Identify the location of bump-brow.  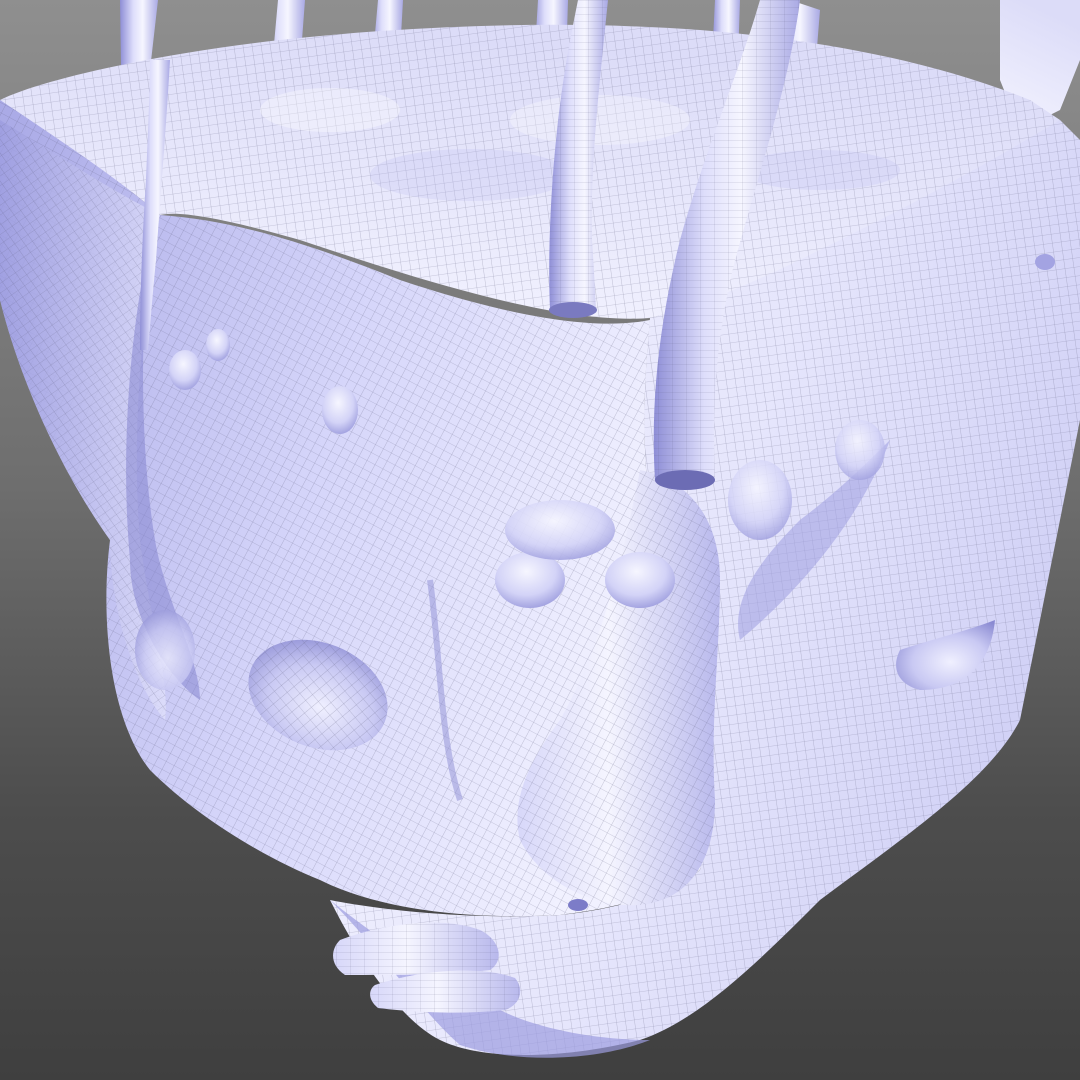
(560, 530).